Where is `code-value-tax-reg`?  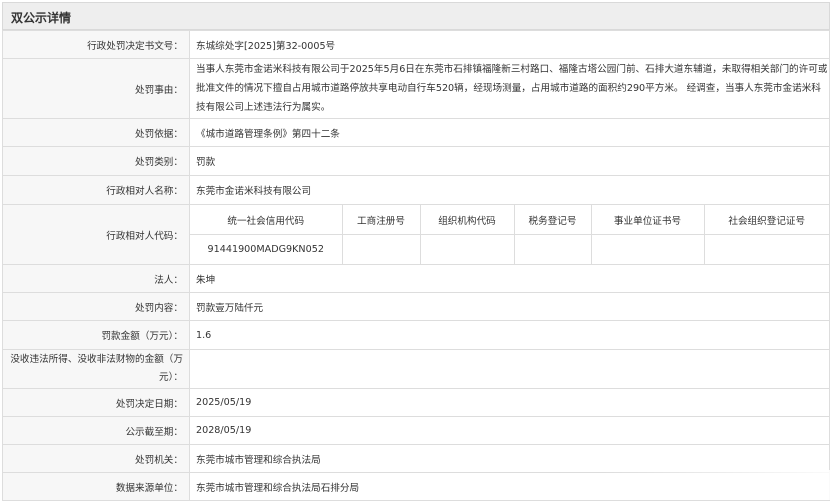
code-value-tax-reg is located at coordinates (552, 249).